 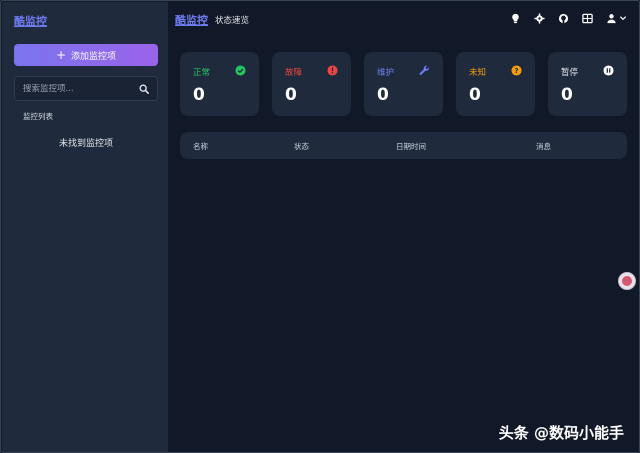 I want to click on search-icon, so click(x=144, y=89).